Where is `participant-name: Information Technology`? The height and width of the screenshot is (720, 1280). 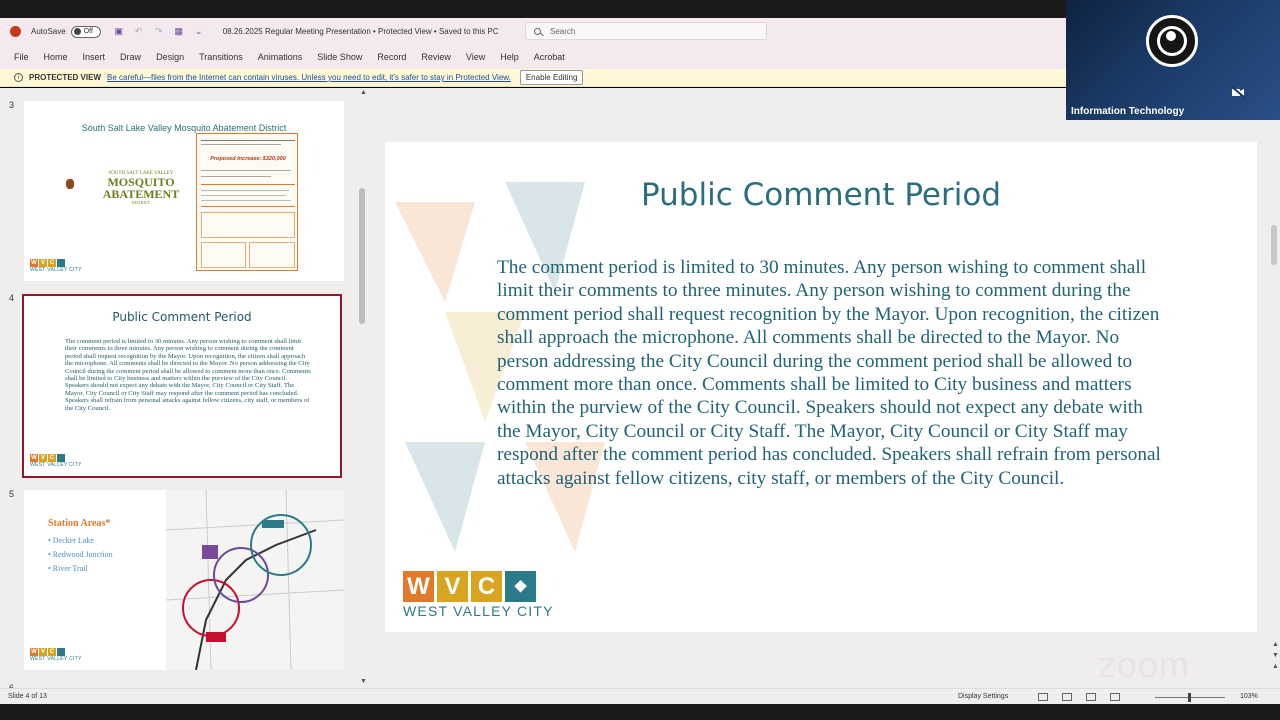
participant-name: Information Technology is located at coordinates (1128, 111).